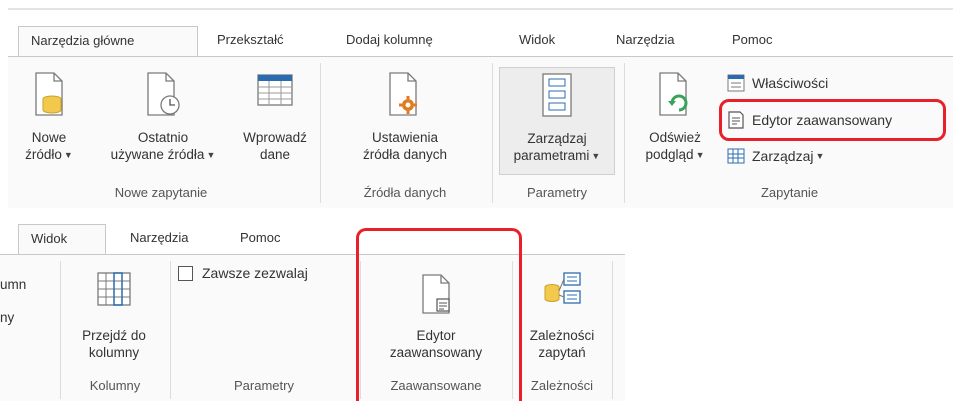 The width and height of the screenshot is (953, 401). What do you see at coordinates (436, 385) in the screenshot?
I see `group-label-advanced: Zaawansowane` at bounding box center [436, 385].